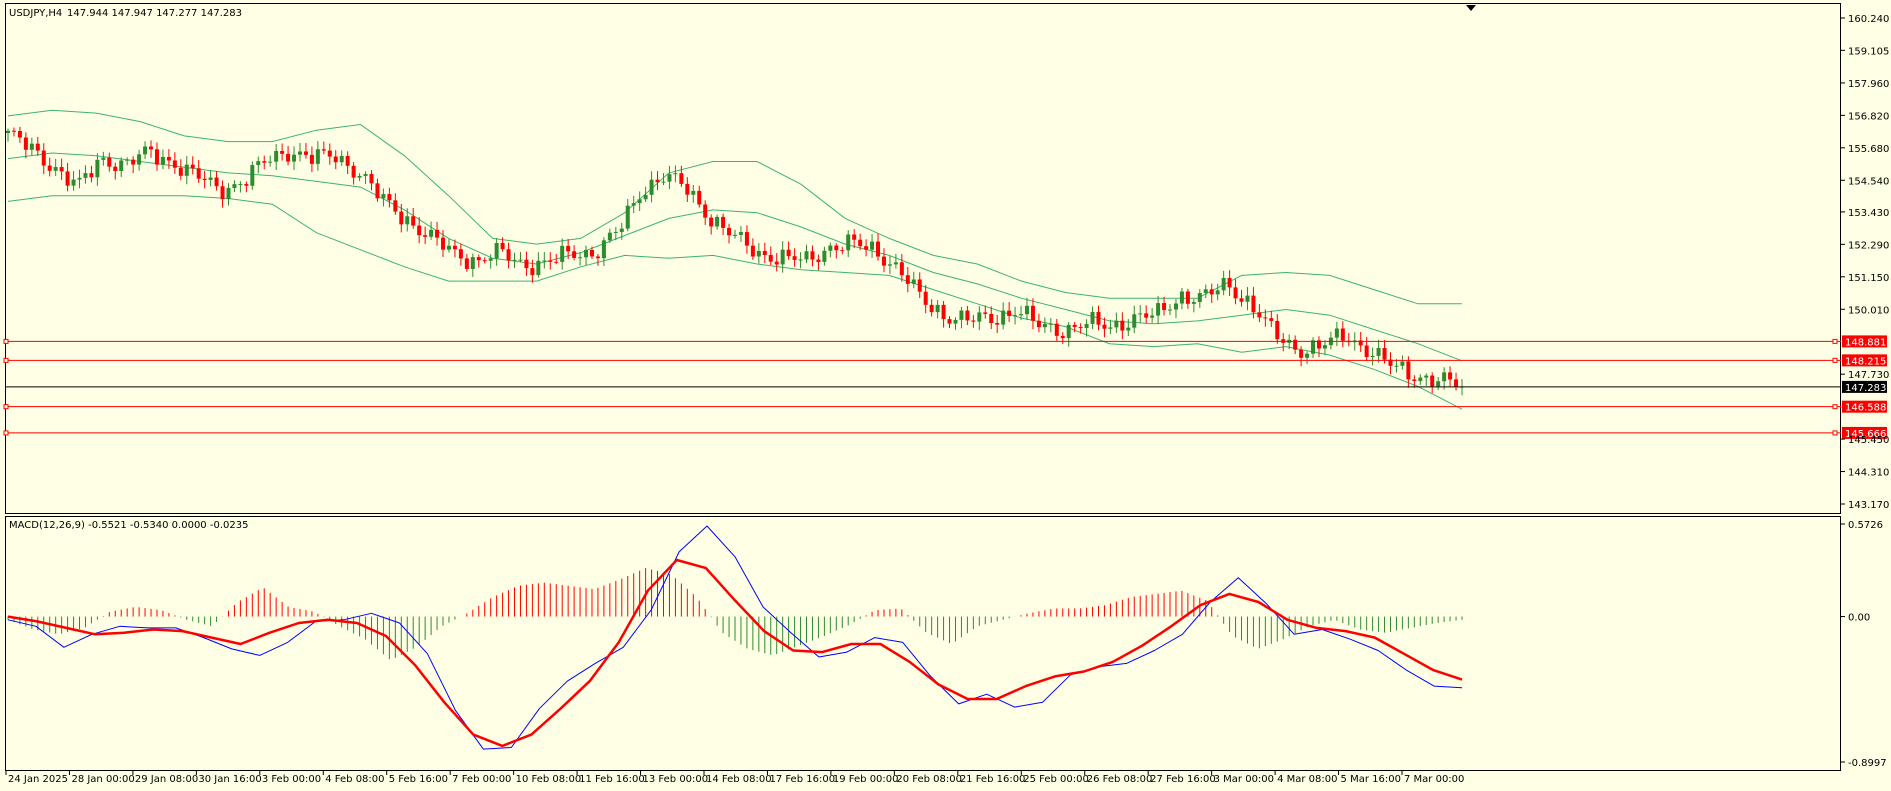  I want to click on ohlc-label: 147.944 147.947 147.277 147.283, so click(154, 13).